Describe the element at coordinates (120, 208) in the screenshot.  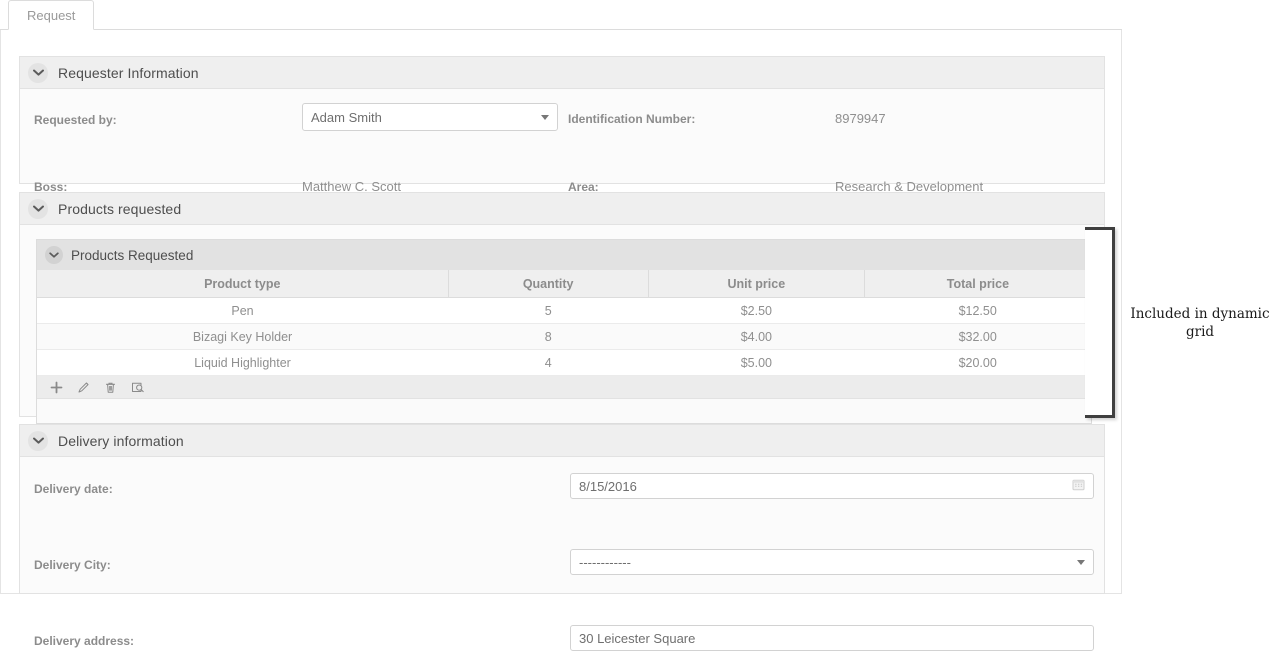
I see `section-products-title: Products requested` at that location.